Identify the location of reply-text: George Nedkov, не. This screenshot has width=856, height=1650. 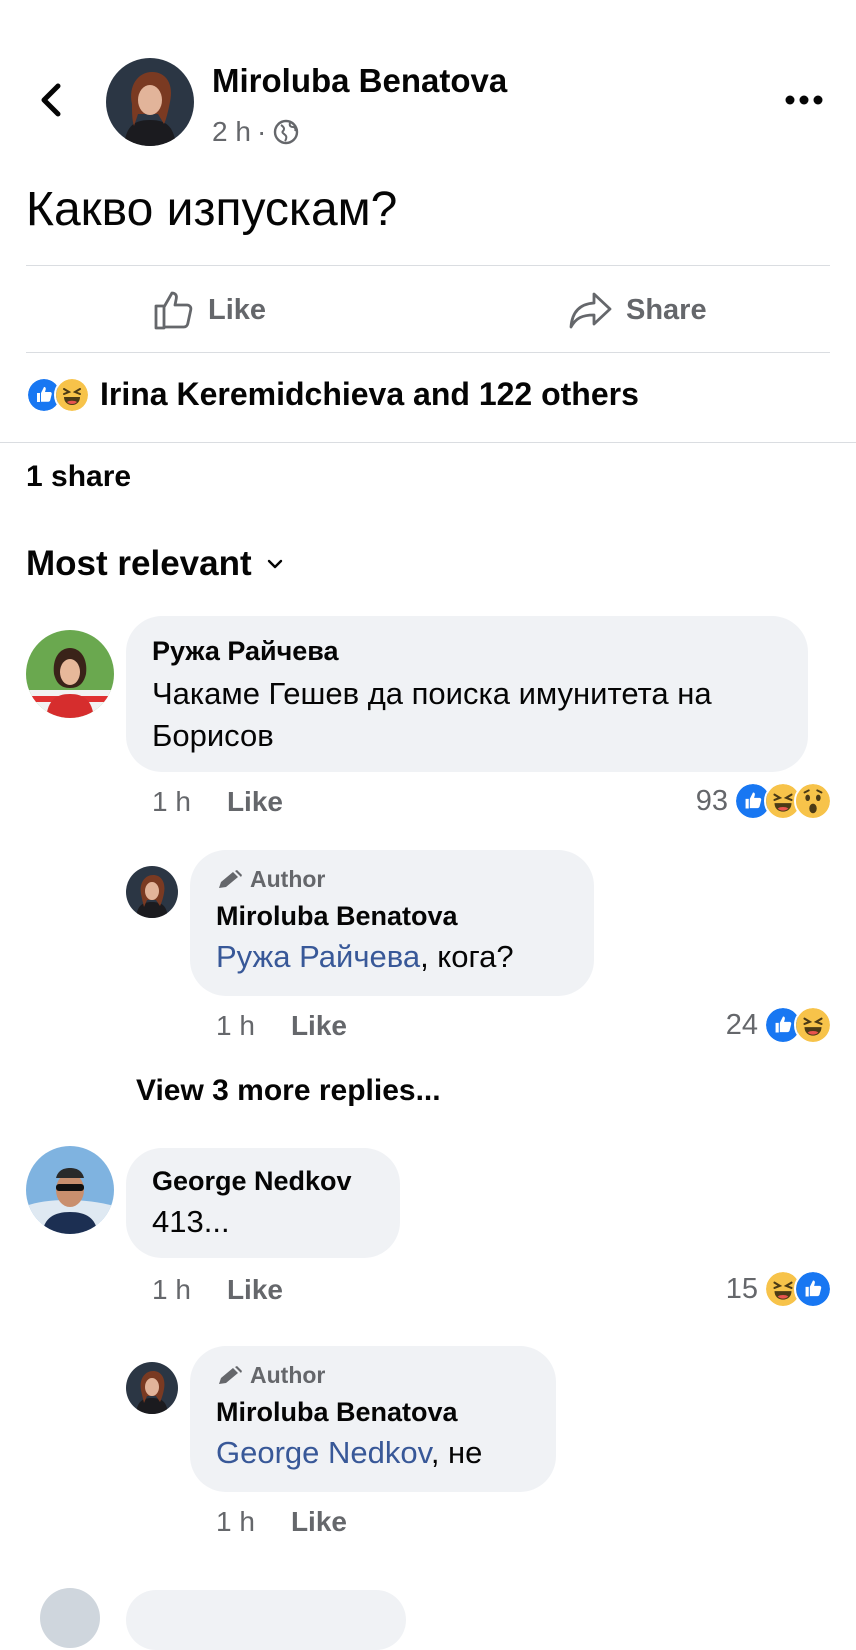
(373, 1453).